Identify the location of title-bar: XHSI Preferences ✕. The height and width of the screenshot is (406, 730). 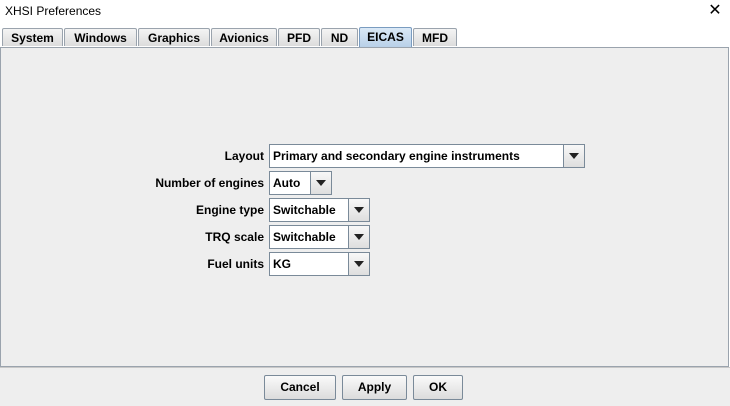
(365, 13).